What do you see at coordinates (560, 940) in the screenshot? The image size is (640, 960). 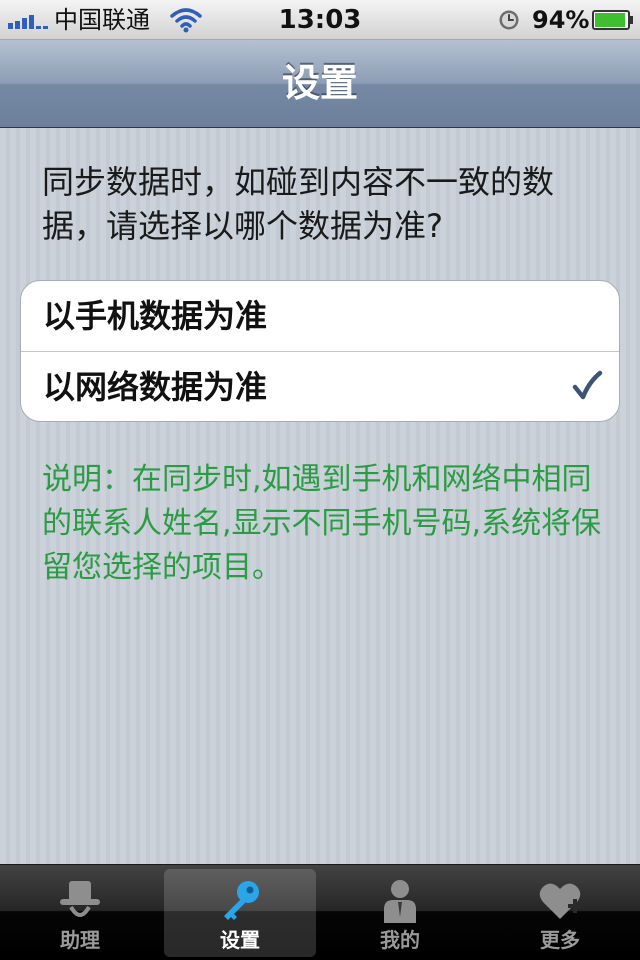 I see `tab-label: 更多` at bounding box center [560, 940].